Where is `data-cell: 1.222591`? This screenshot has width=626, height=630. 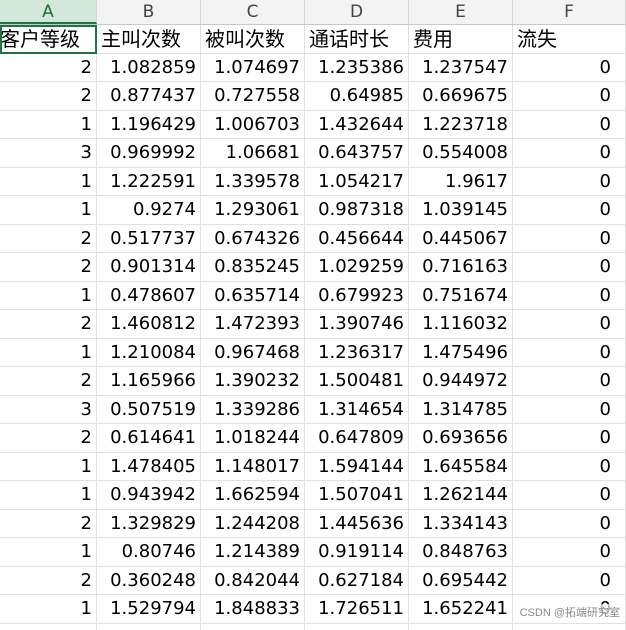 data-cell: 1.222591 is located at coordinates (149, 181).